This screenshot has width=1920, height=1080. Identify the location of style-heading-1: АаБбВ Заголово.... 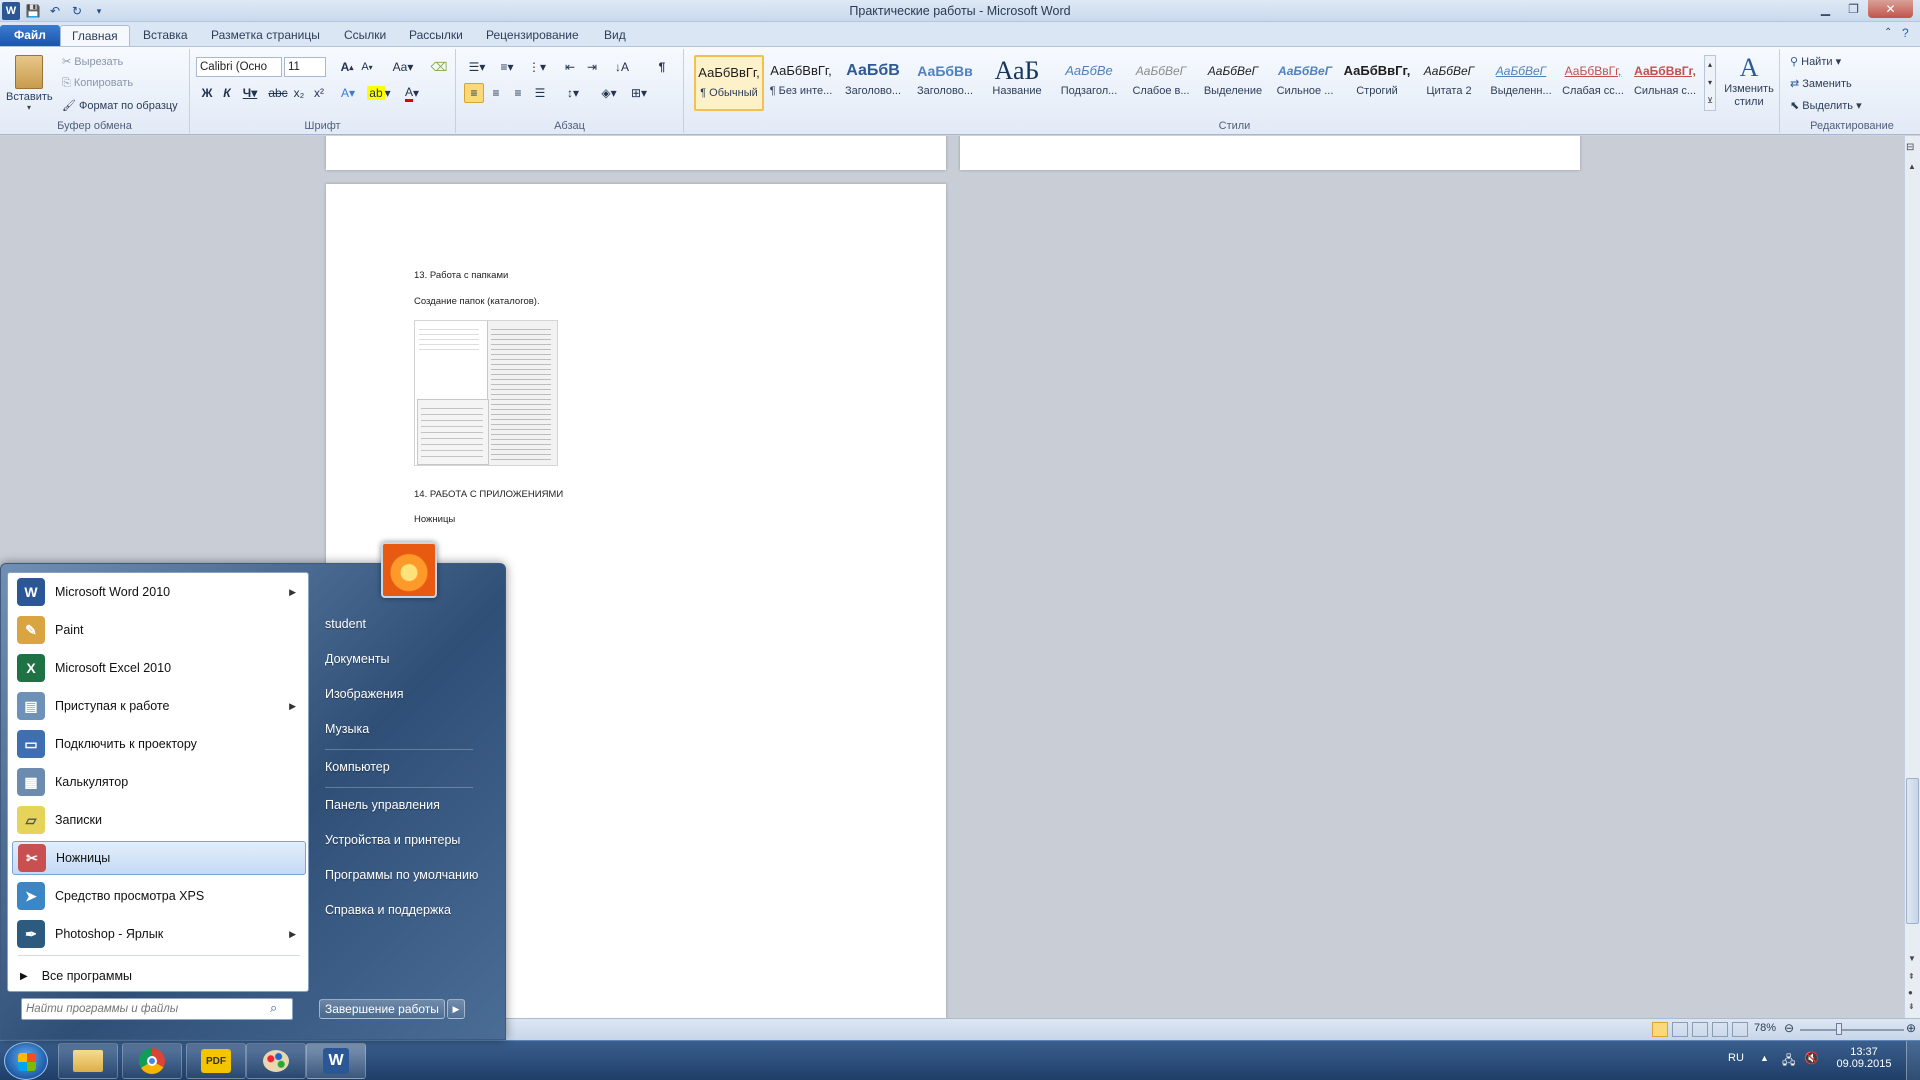
(873, 83).